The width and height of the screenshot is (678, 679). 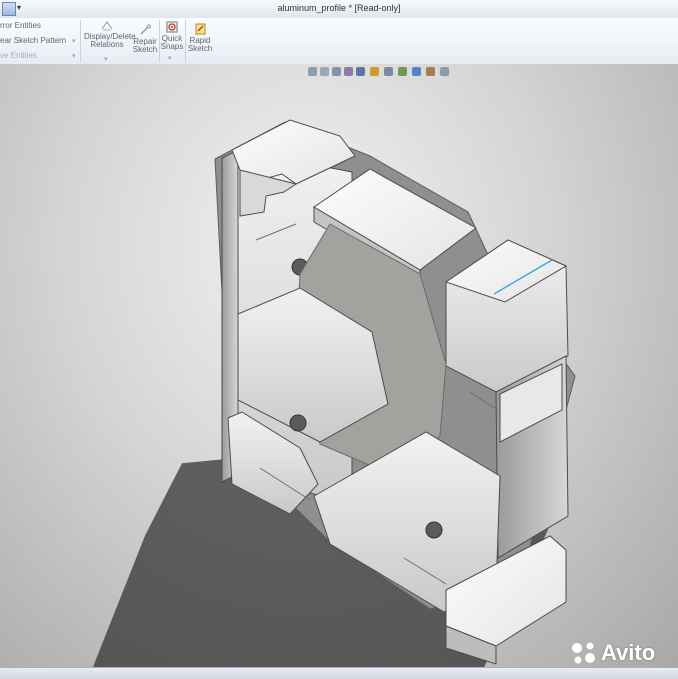 I want to click on move-entities-command: ve Entities, so click(x=18, y=55).